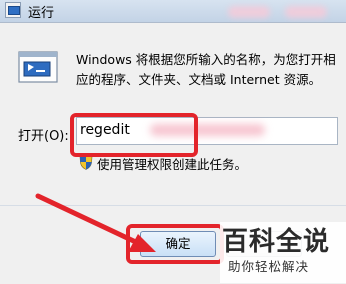  What do you see at coordinates (38, 67) in the screenshot?
I see `run-program-icon` at bounding box center [38, 67].